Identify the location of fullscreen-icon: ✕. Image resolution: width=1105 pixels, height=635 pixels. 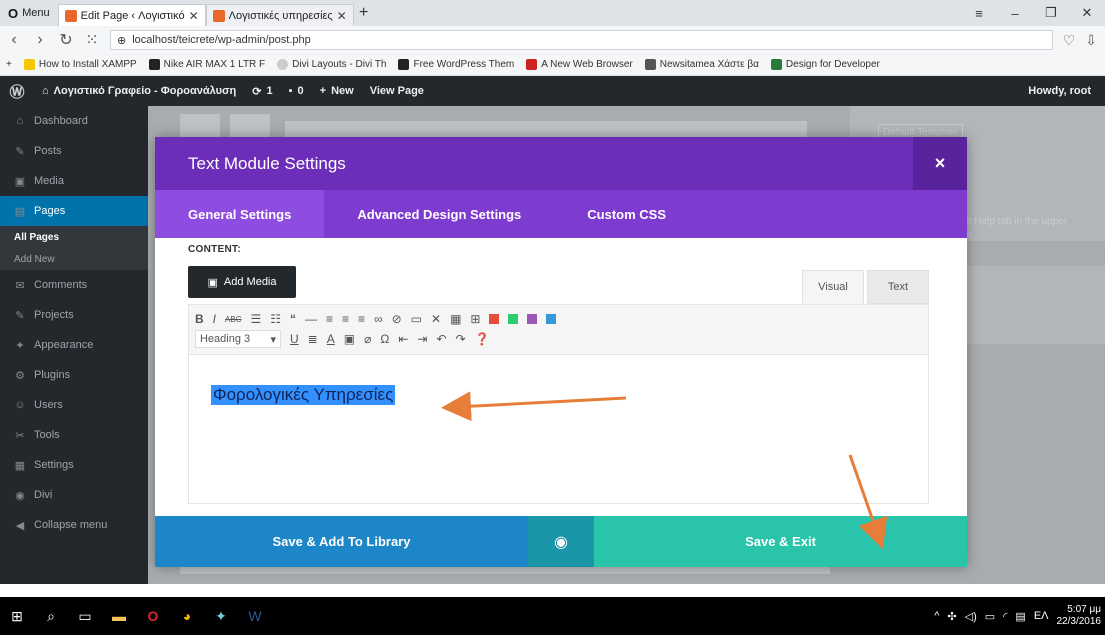
(436, 319).